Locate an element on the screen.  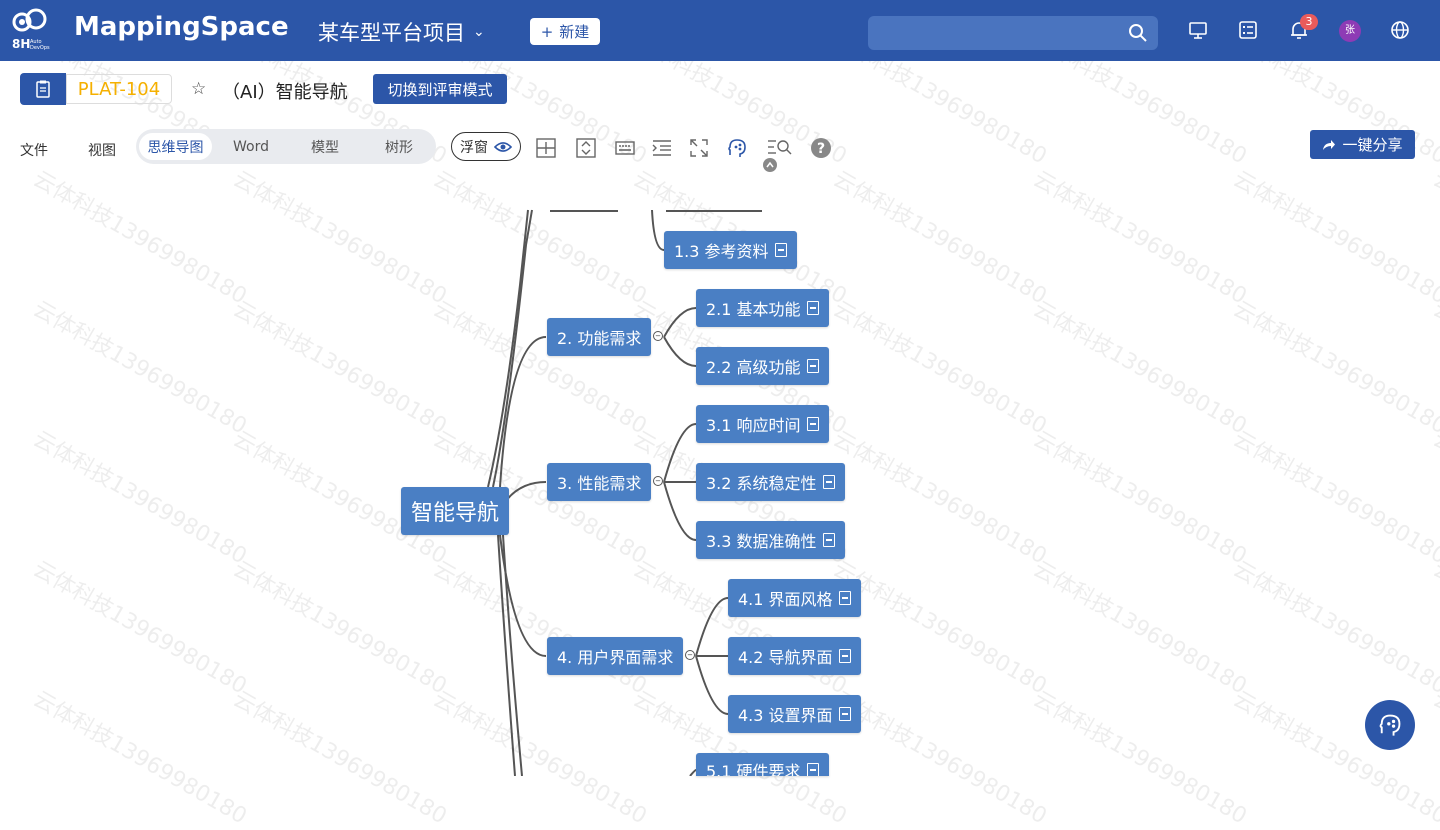
menu-file: 文件 is located at coordinates (34, 150).